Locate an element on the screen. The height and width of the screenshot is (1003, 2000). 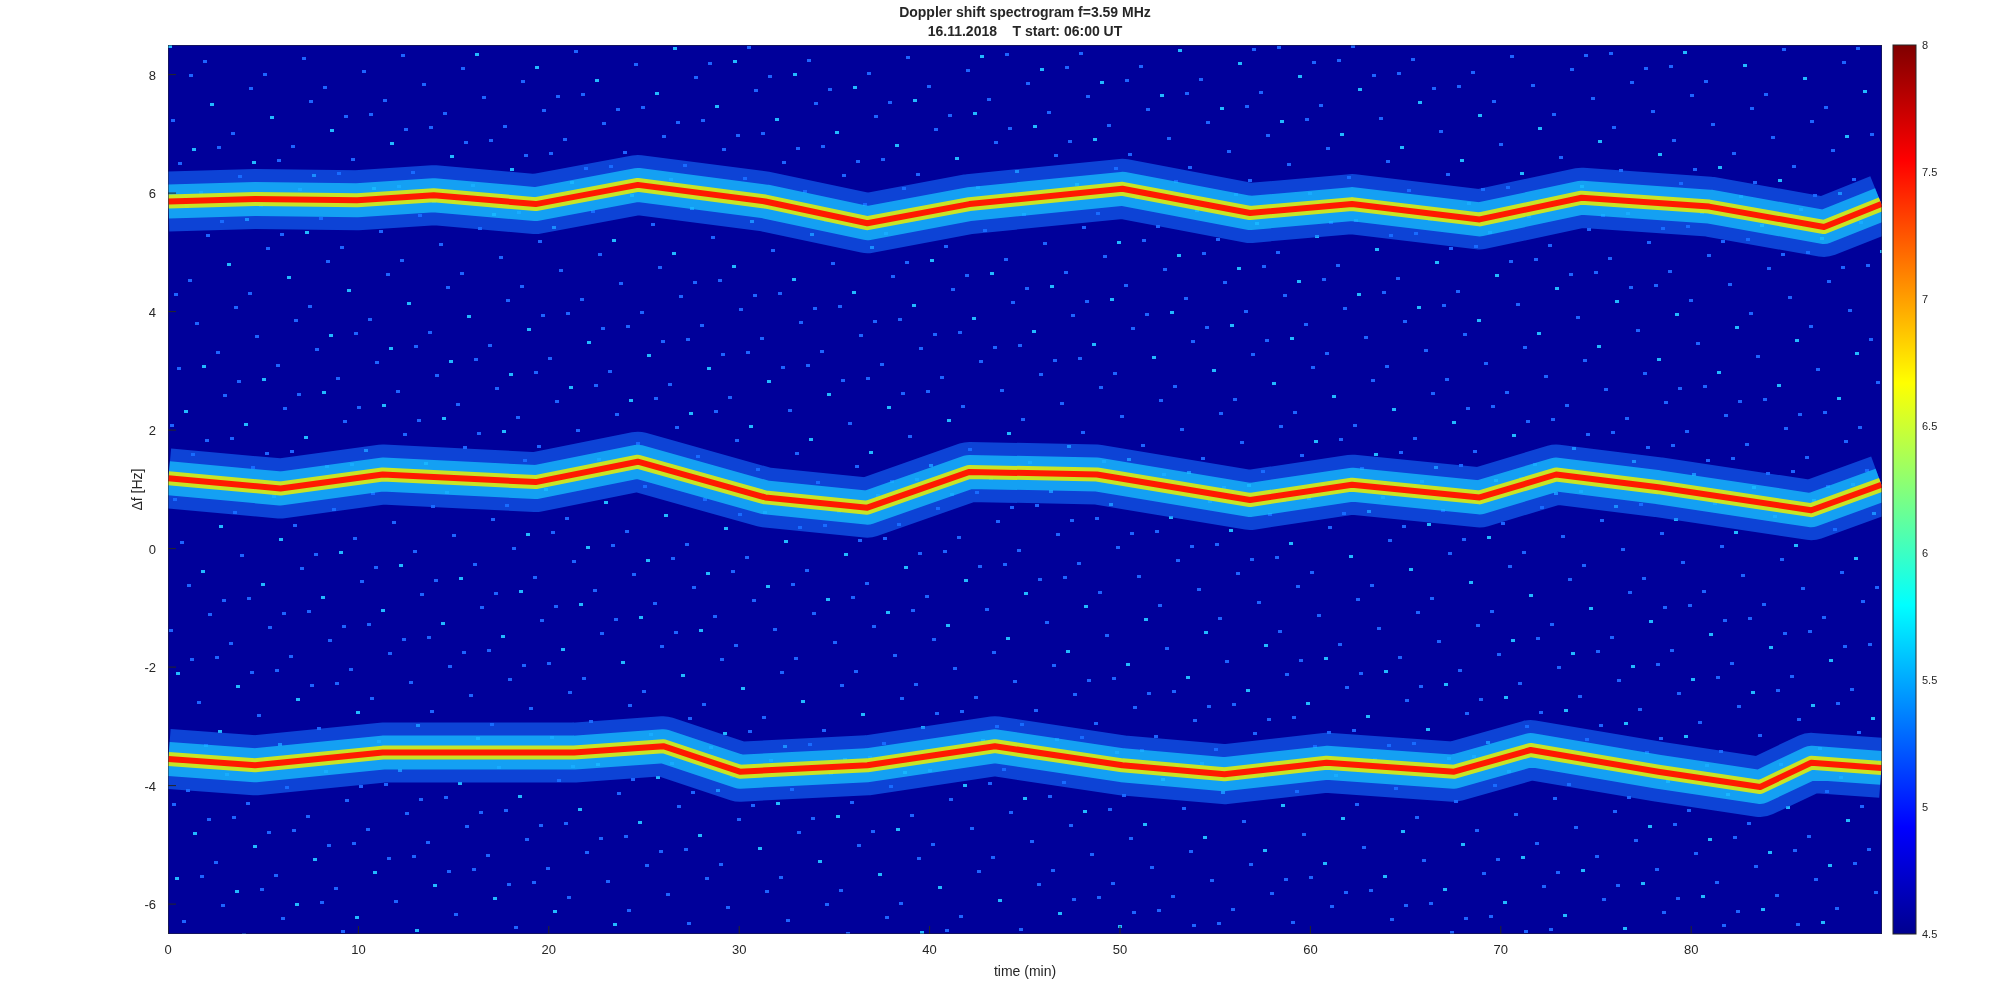
chart-title: Doppler shift spectrogram f=3.59 MHz is located at coordinates (1025, 12).